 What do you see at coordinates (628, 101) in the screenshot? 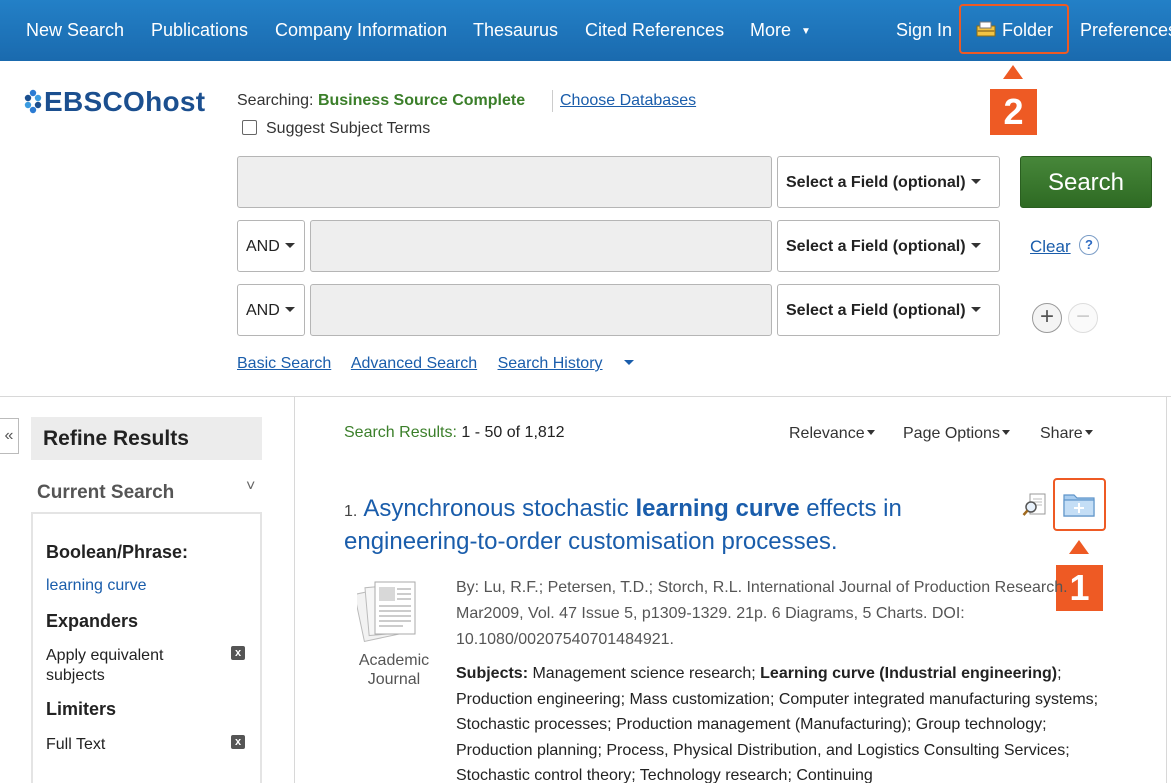
I see `choose-databases-link: Choose Databases` at bounding box center [628, 101].